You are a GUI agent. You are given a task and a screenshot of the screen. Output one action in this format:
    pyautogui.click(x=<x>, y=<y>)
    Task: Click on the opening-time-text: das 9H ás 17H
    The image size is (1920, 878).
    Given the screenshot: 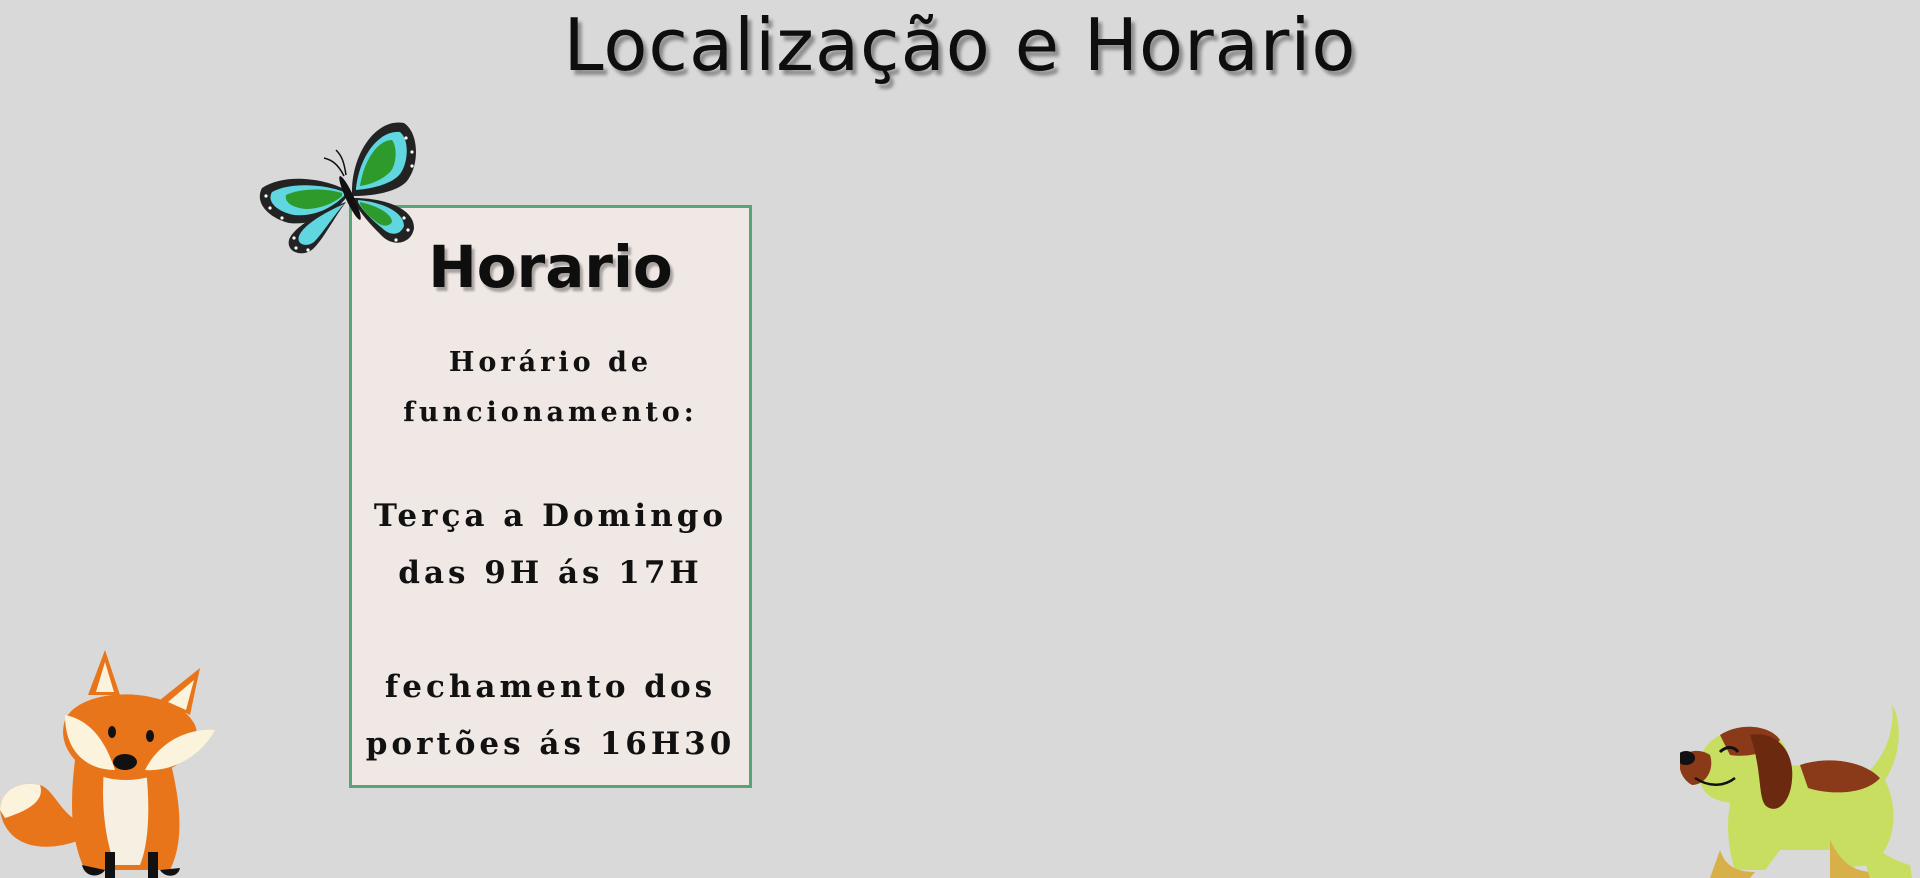 What is the action you would take?
    pyautogui.click(x=550, y=573)
    